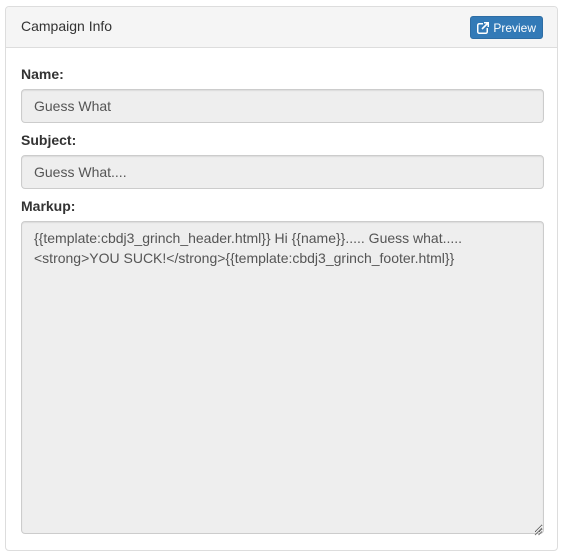  What do you see at coordinates (42, 74) in the screenshot?
I see `name-label: Name:` at bounding box center [42, 74].